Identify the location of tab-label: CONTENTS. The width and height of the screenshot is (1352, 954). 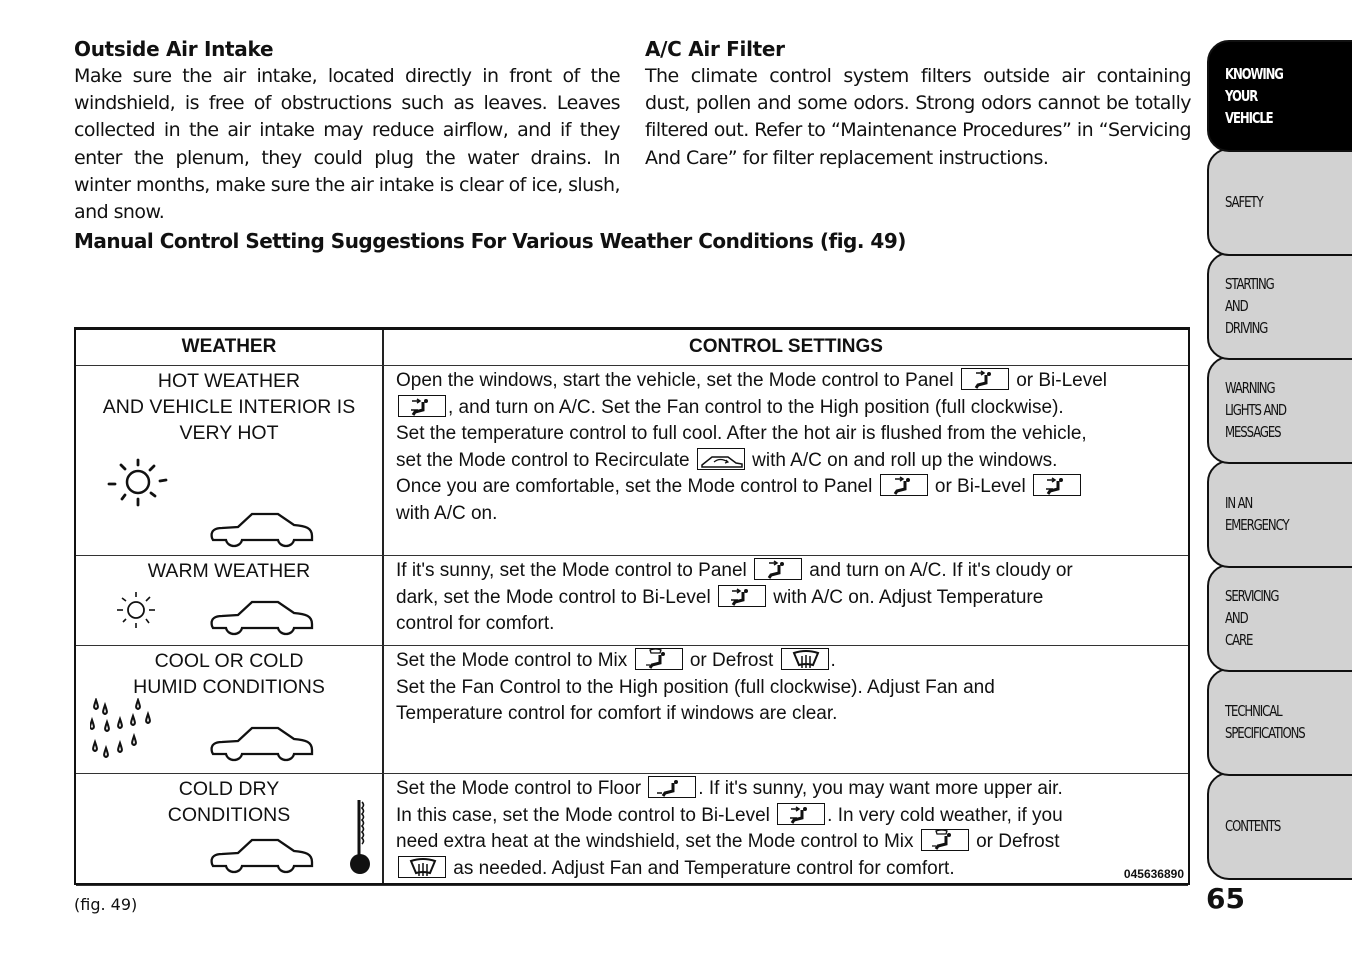
(1253, 826).